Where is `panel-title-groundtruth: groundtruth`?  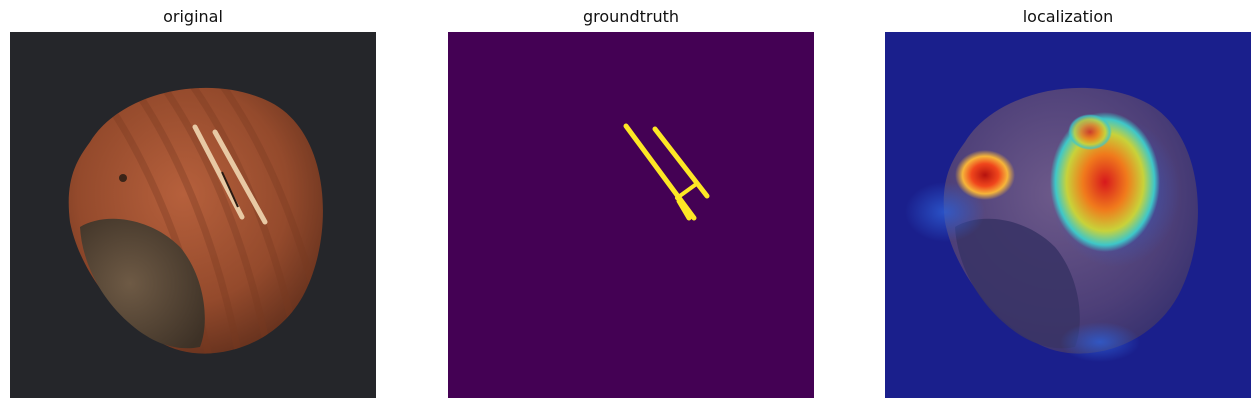
panel-title-groundtruth: groundtruth is located at coordinates (630, 16).